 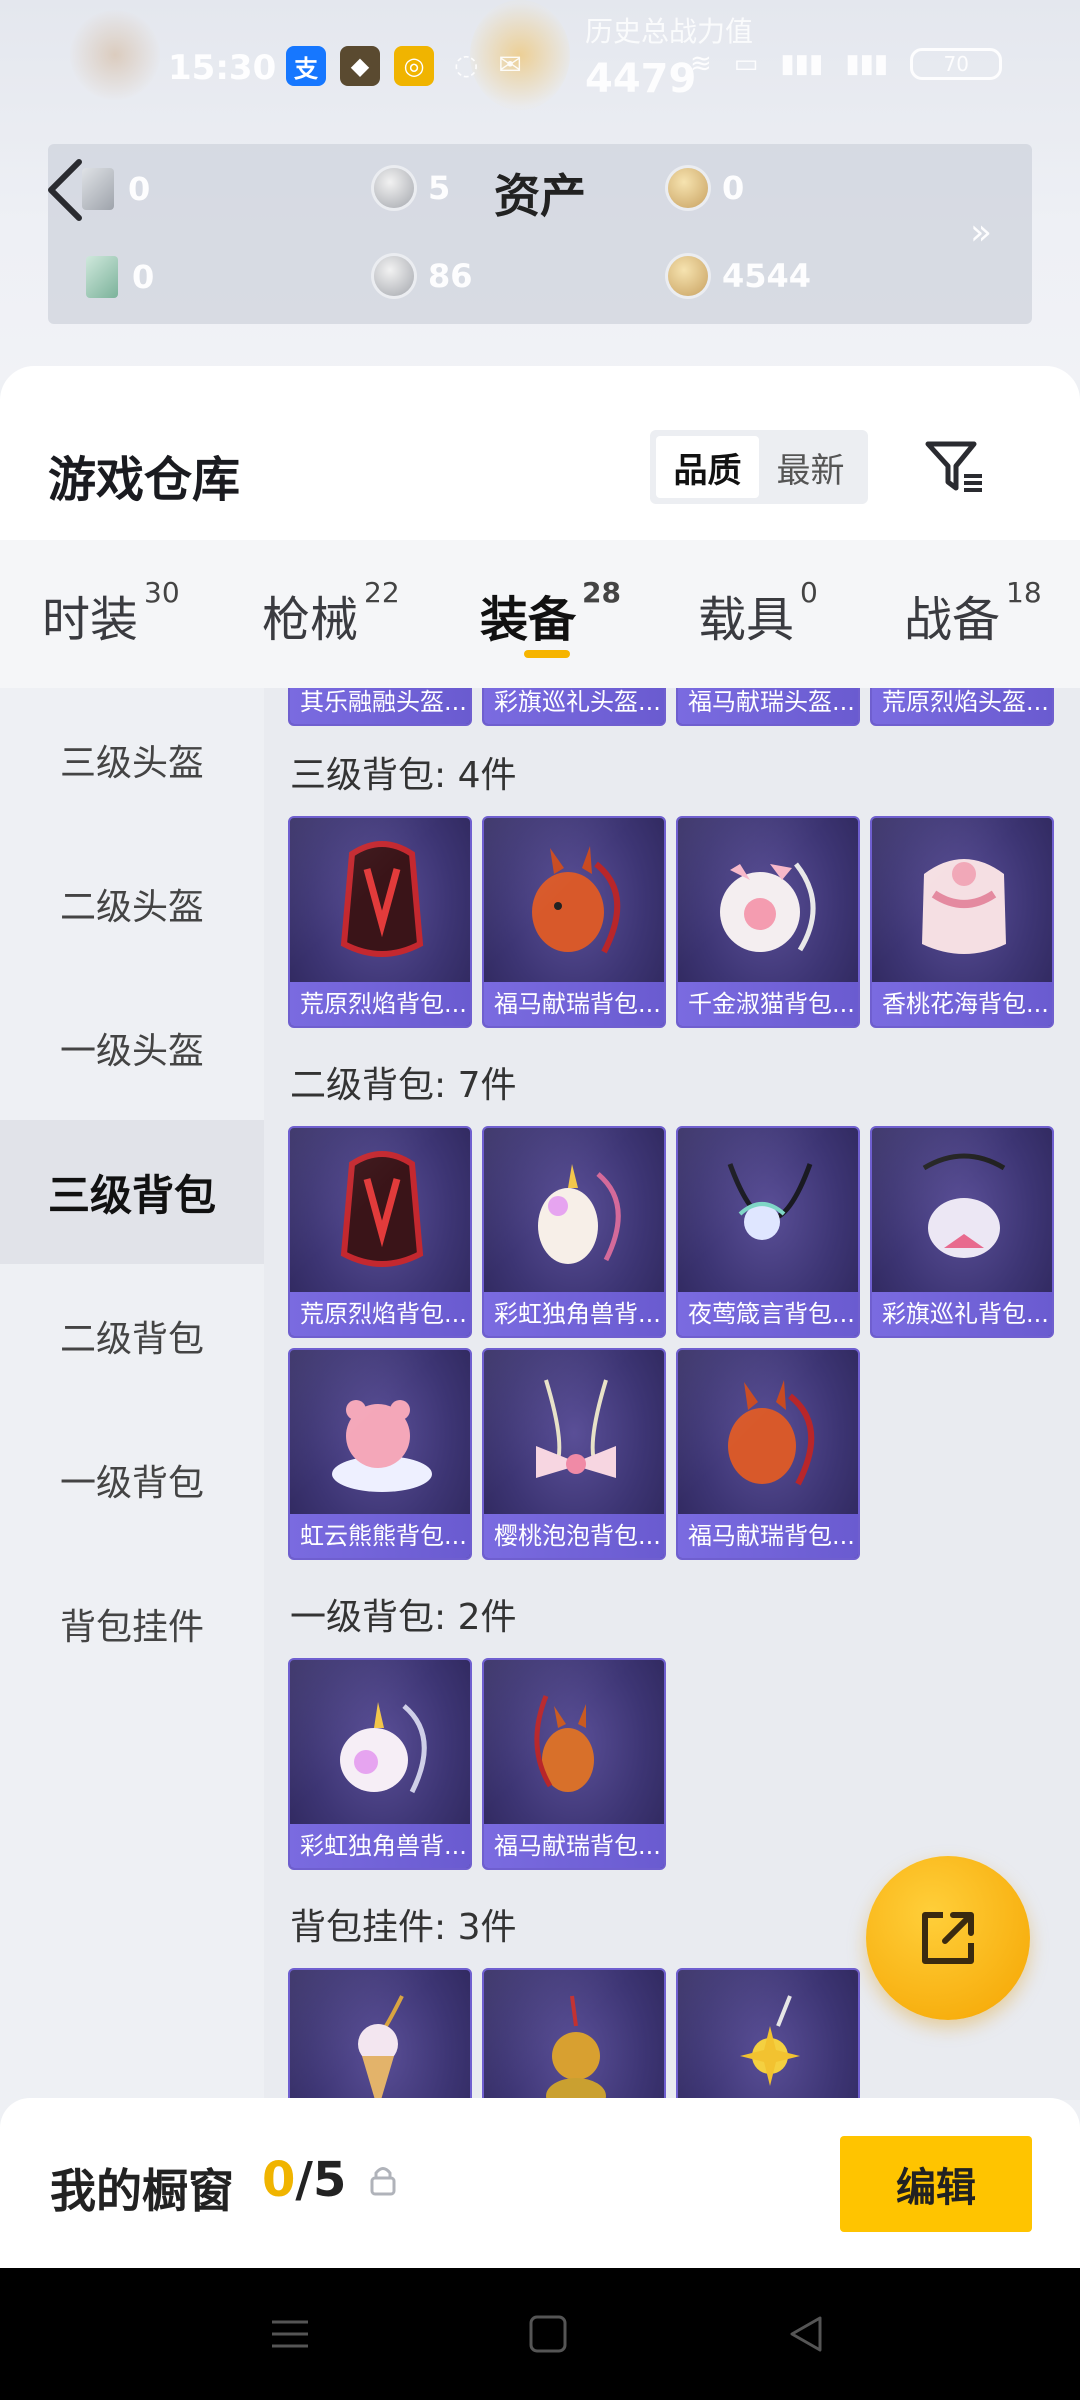 I want to click on tab-fashion: 时装 30, so click(x=111, y=613).